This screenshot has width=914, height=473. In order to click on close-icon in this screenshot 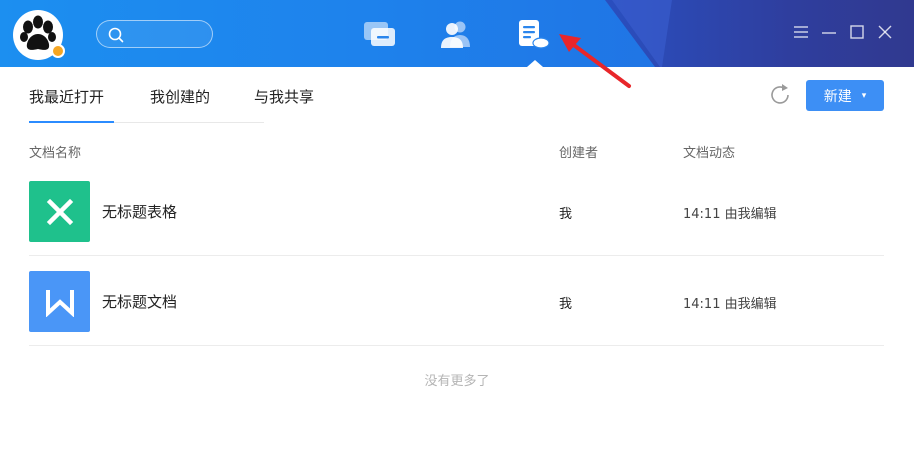, I will do `click(885, 32)`.